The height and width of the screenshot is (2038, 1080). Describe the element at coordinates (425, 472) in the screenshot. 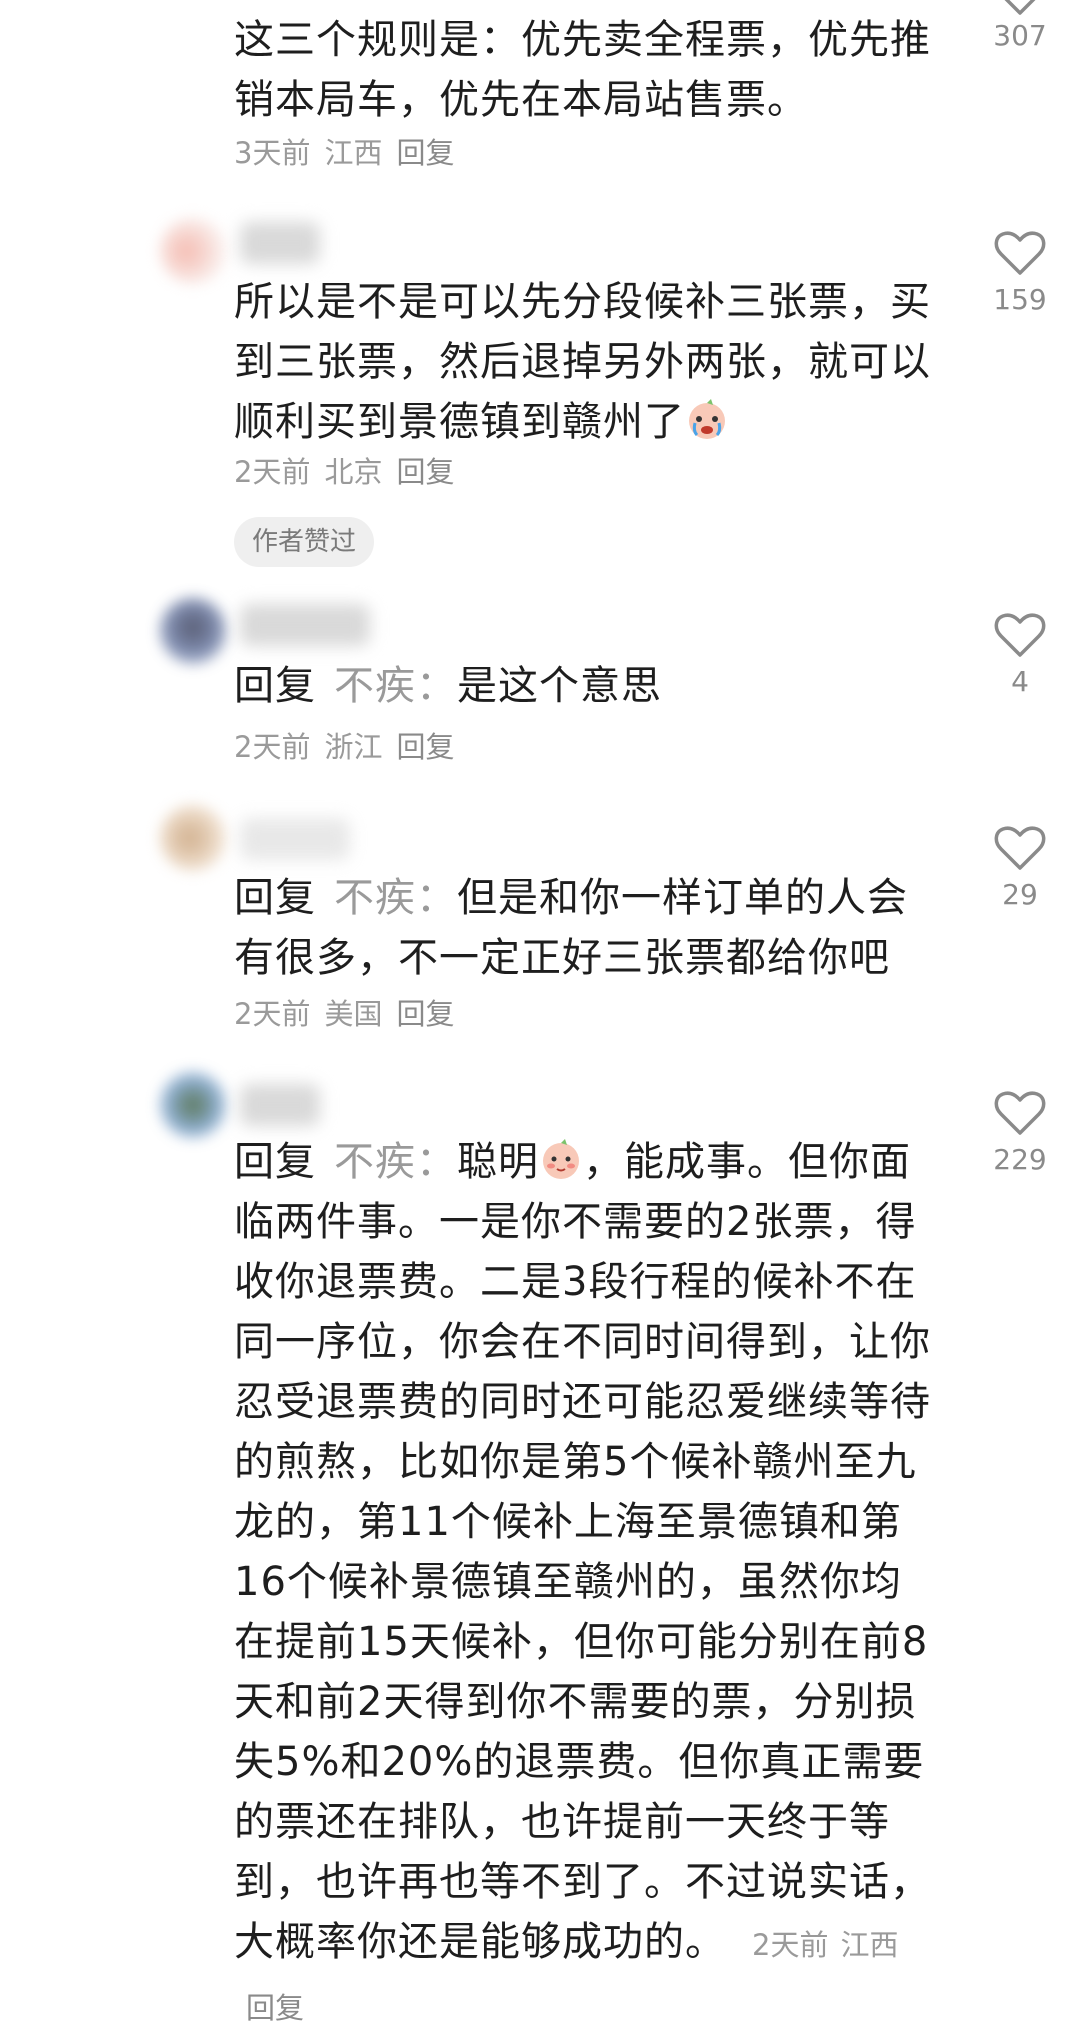

I see `comment-2-reply-button: 回复` at that location.